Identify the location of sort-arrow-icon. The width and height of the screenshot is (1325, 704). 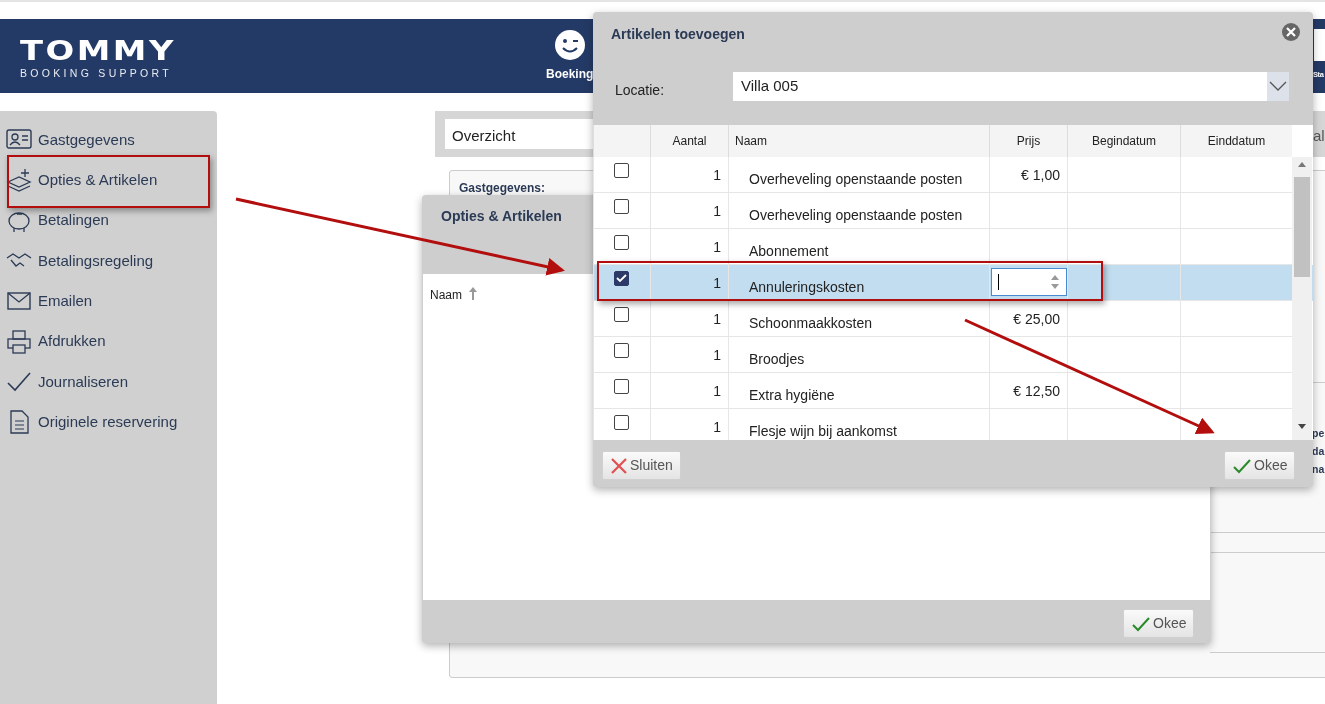
(473, 293).